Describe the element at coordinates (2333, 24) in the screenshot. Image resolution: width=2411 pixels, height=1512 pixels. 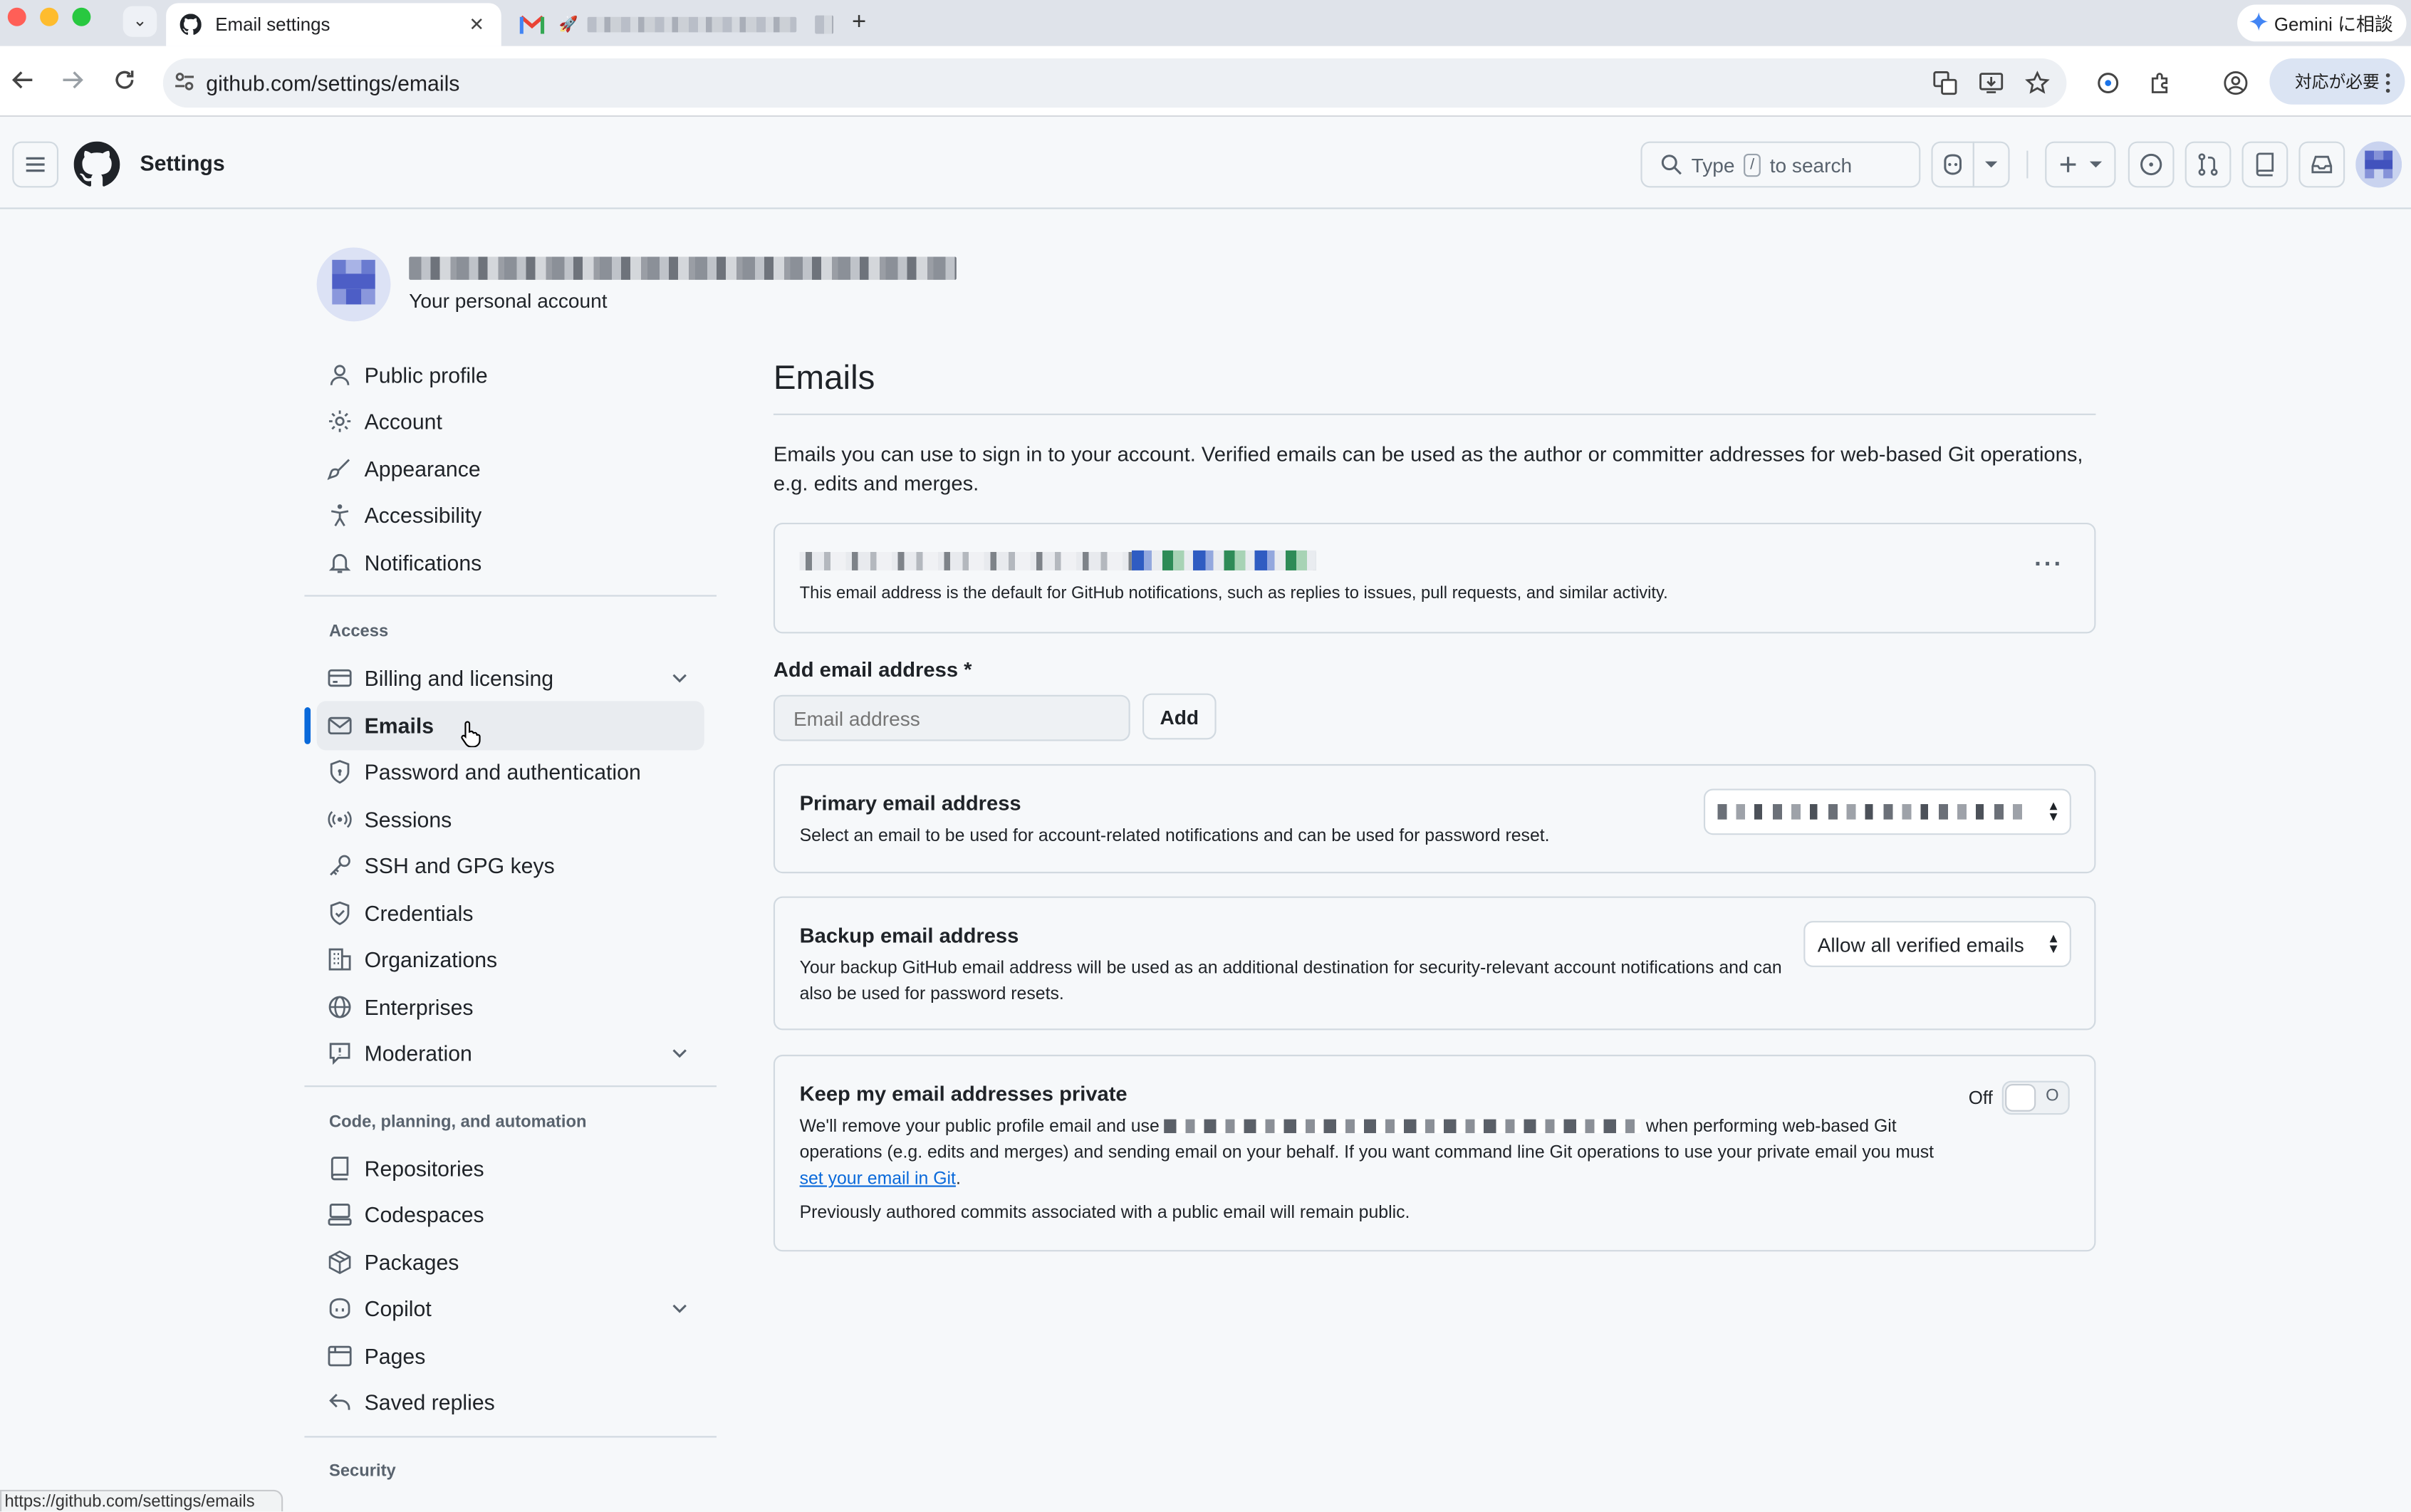
I see `gemini-label: Gemini に相談` at that location.